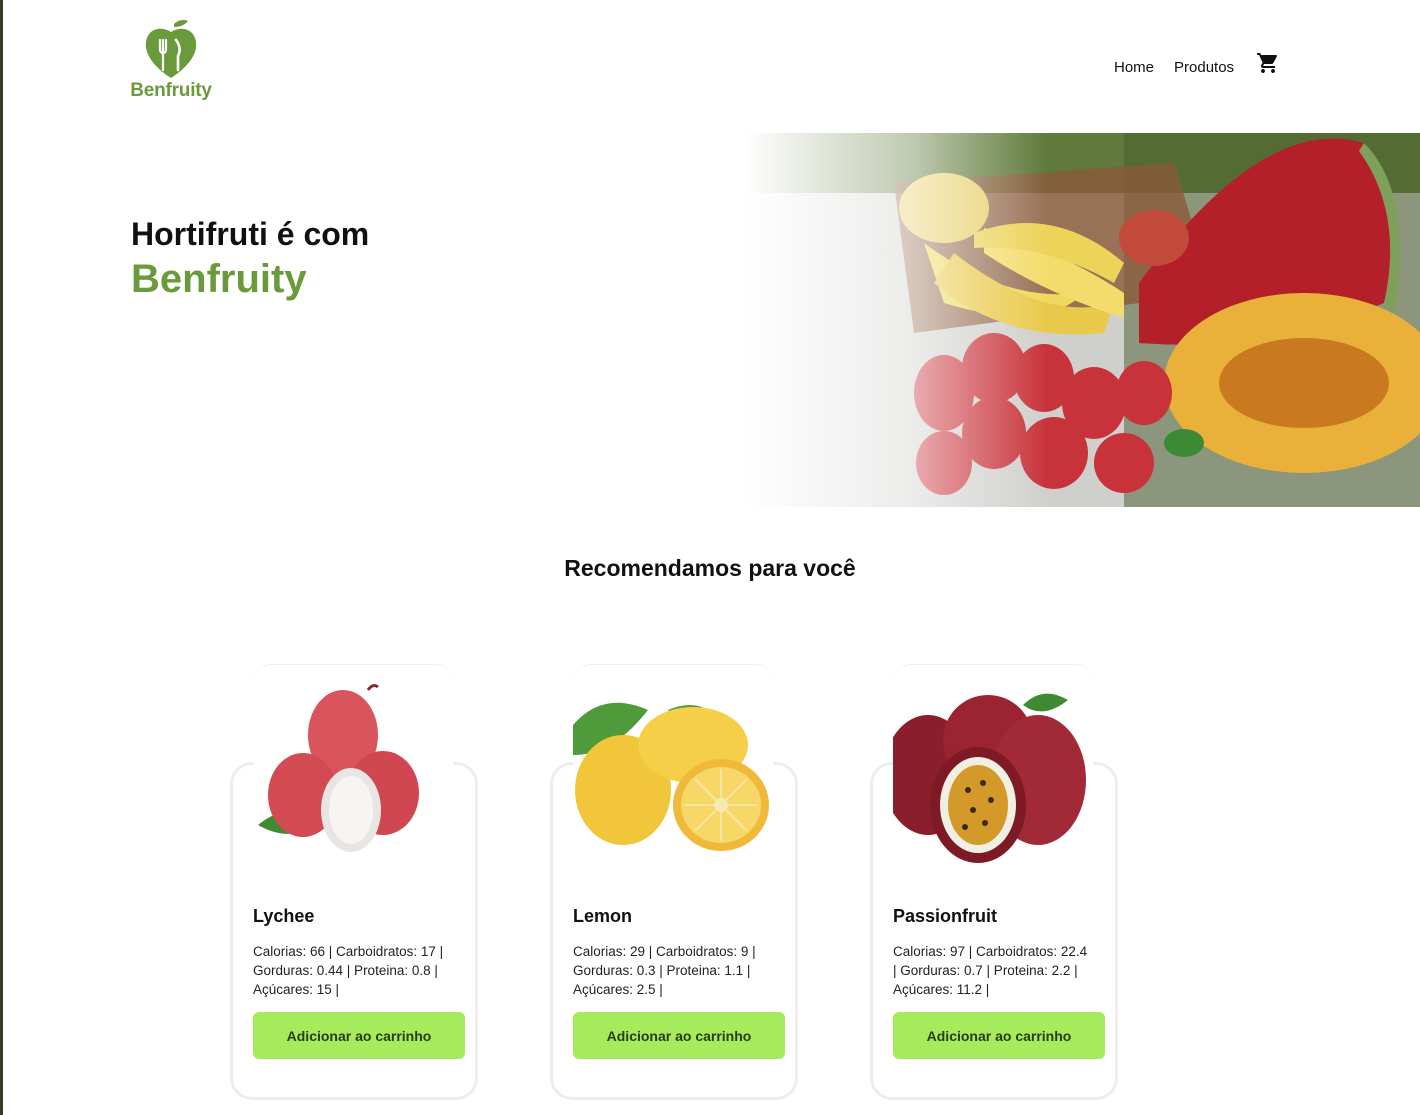  Describe the element at coordinates (284, 916) in the screenshot. I see `product-name: Lychee` at that location.